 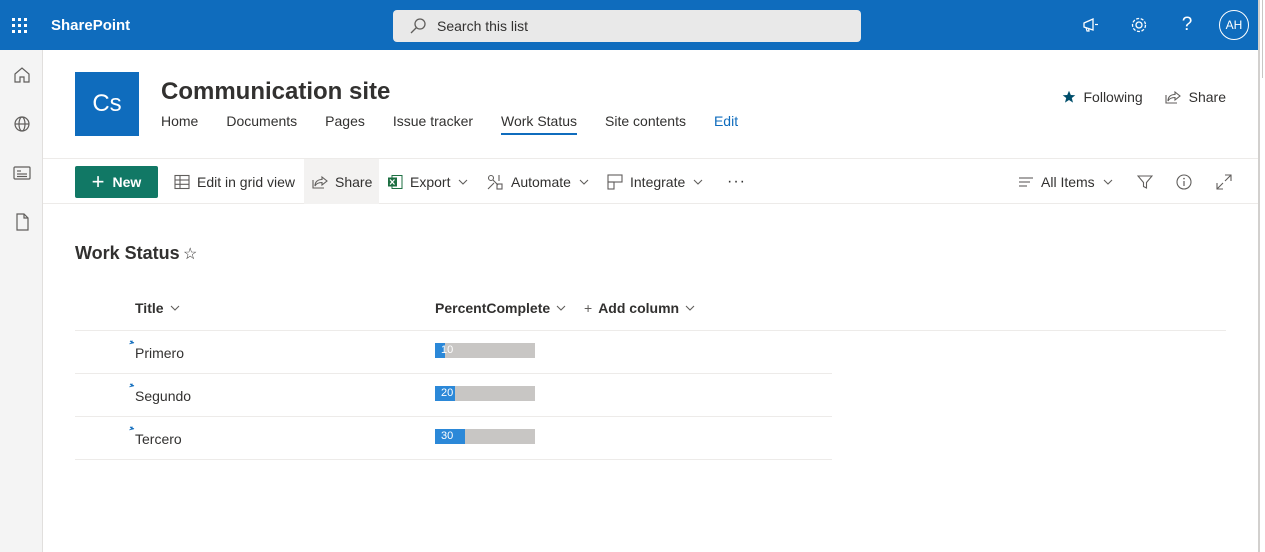 I want to click on integrate-button: Integrate, so click(x=655, y=181).